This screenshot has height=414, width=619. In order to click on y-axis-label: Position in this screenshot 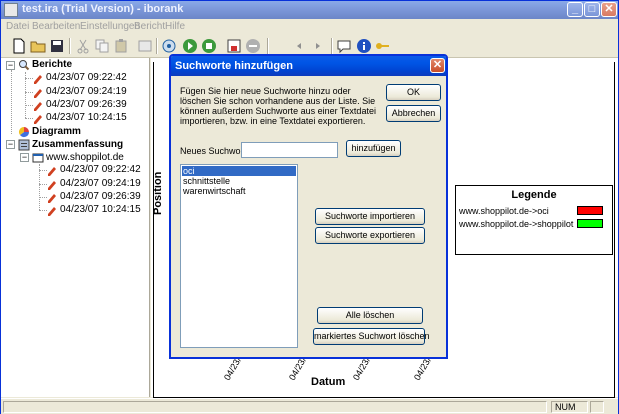, I will do `click(158, 193)`.